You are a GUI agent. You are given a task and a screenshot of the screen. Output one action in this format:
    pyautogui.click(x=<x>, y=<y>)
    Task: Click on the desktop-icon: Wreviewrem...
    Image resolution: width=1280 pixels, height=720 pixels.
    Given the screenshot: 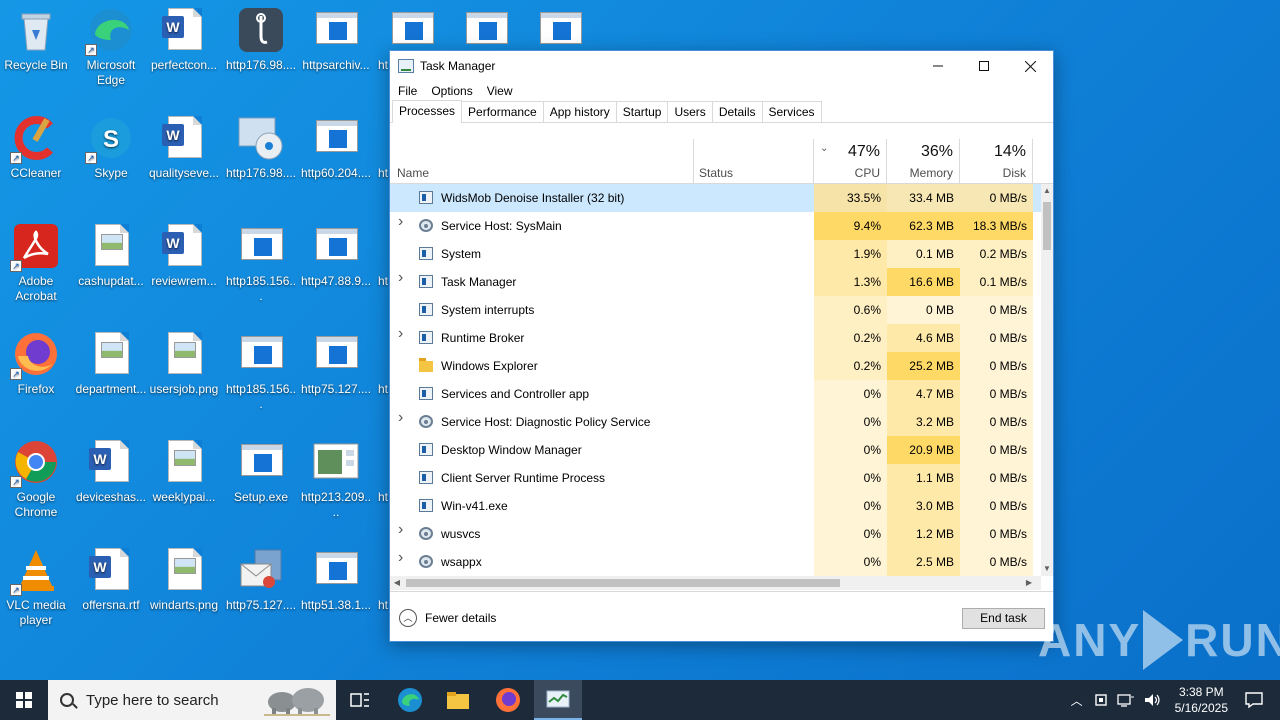 What is the action you would take?
    pyautogui.click(x=184, y=255)
    